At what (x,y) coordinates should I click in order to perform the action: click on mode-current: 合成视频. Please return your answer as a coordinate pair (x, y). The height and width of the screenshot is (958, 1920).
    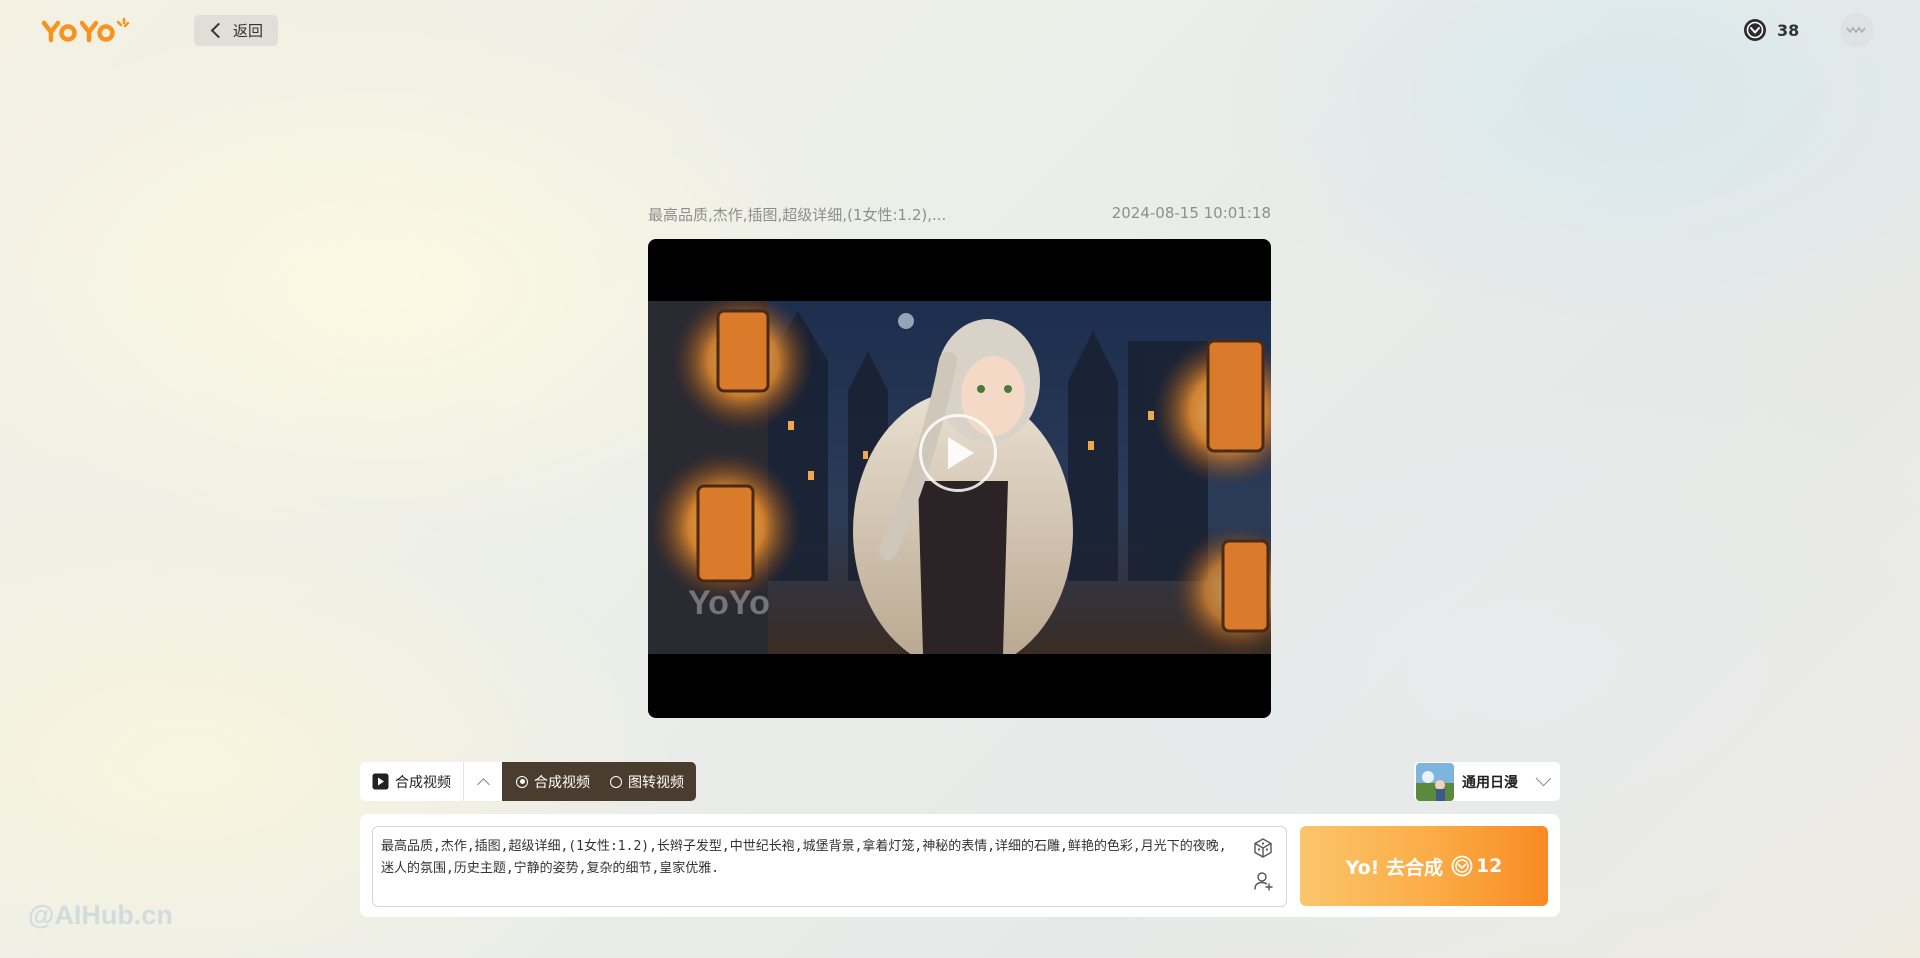
    Looking at the image, I should click on (411, 781).